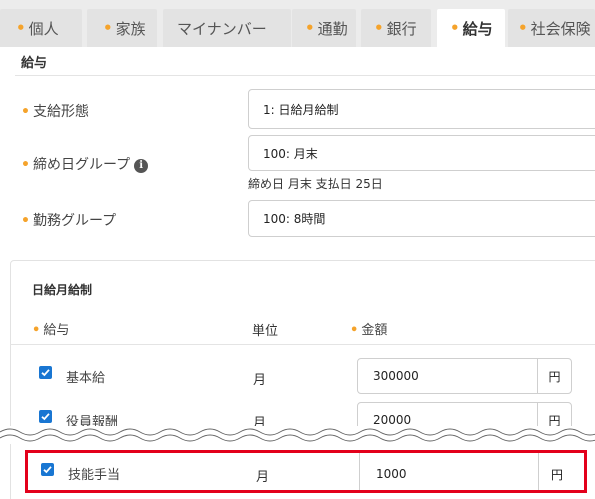 Image resolution: width=595 pixels, height=499 pixels. Describe the element at coordinates (305, 75) in the screenshot. I see `section-divider` at that location.